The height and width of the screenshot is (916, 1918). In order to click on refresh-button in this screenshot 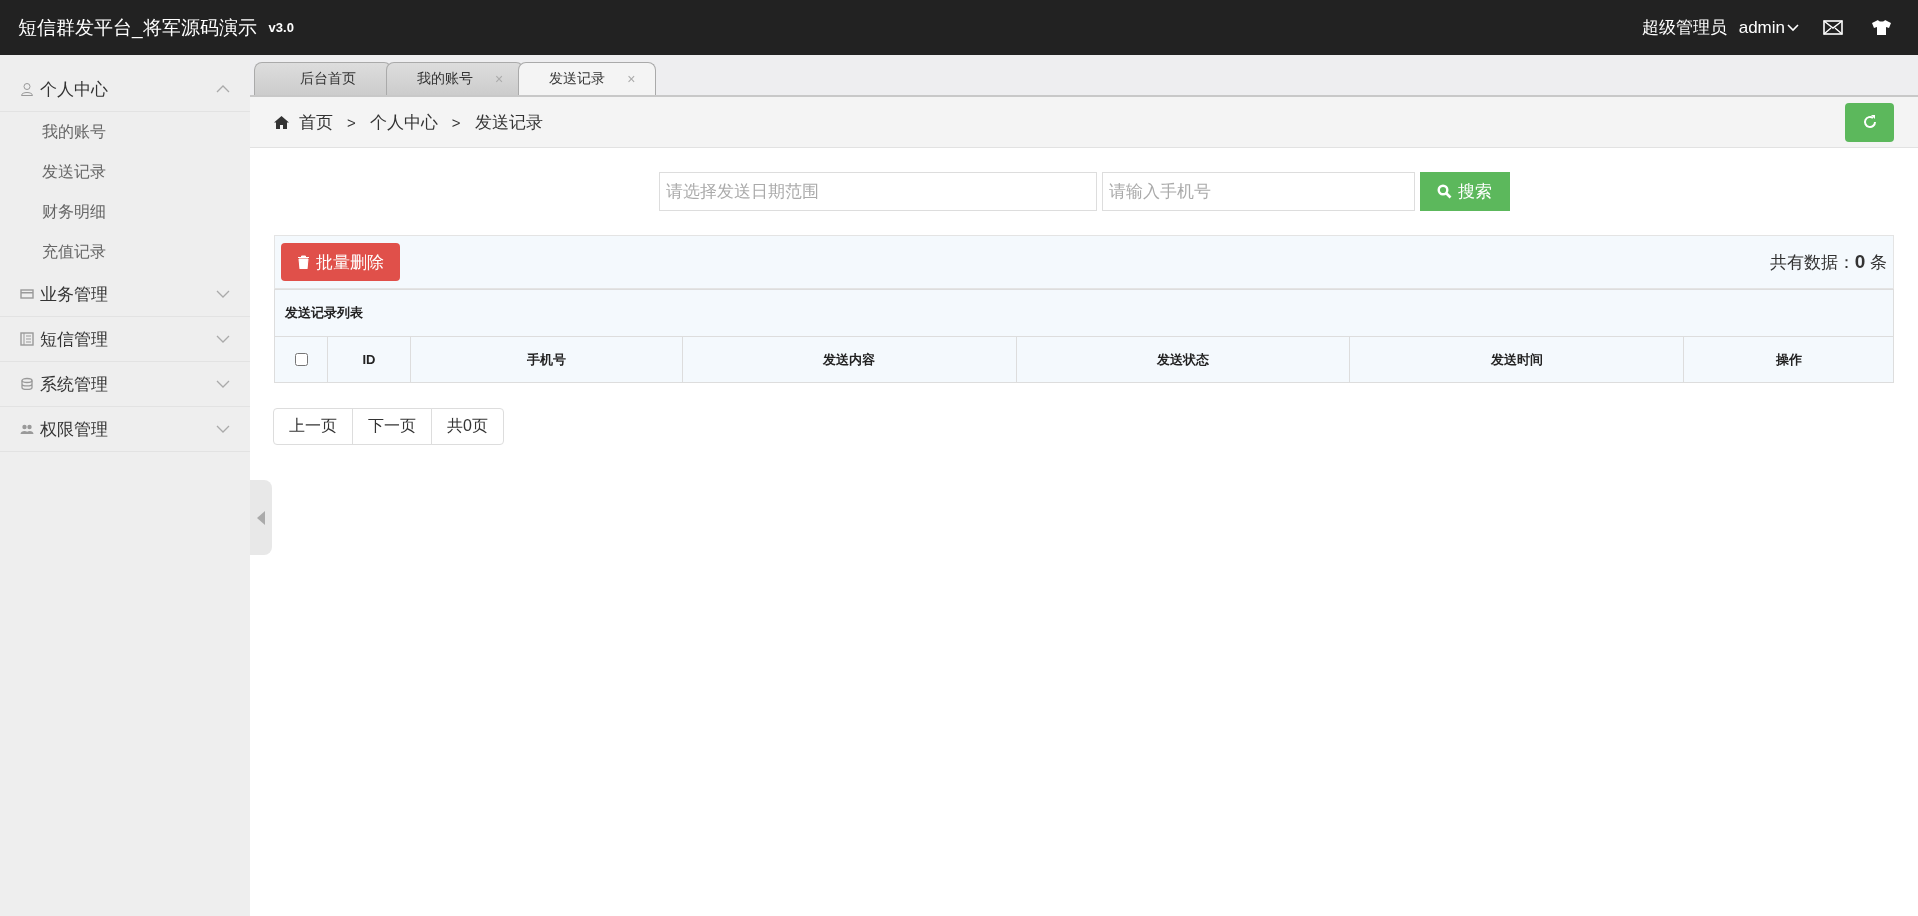, I will do `click(1869, 122)`.